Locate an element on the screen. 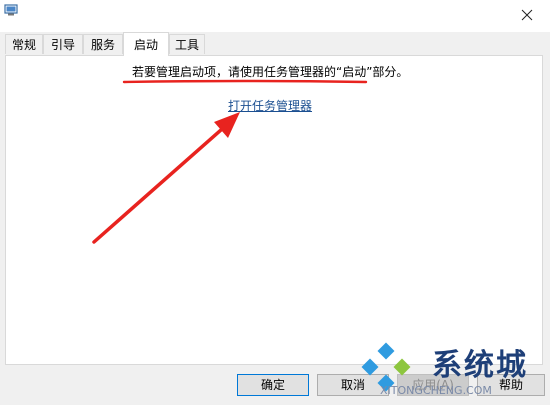  close-button is located at coordinates (527, 15).